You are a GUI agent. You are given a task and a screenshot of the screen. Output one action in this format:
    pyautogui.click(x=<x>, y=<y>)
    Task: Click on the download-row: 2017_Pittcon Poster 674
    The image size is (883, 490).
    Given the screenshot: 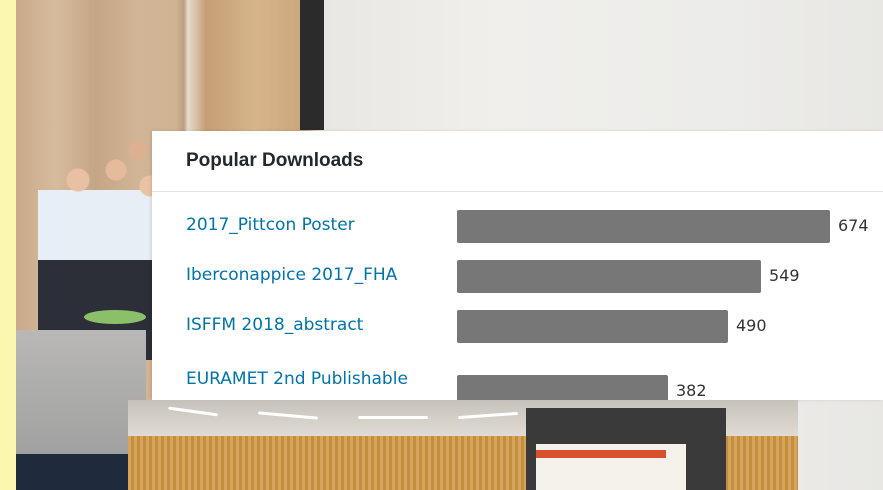 What is the action you would take?
    pyautogui.click(x=517, y=227)
    